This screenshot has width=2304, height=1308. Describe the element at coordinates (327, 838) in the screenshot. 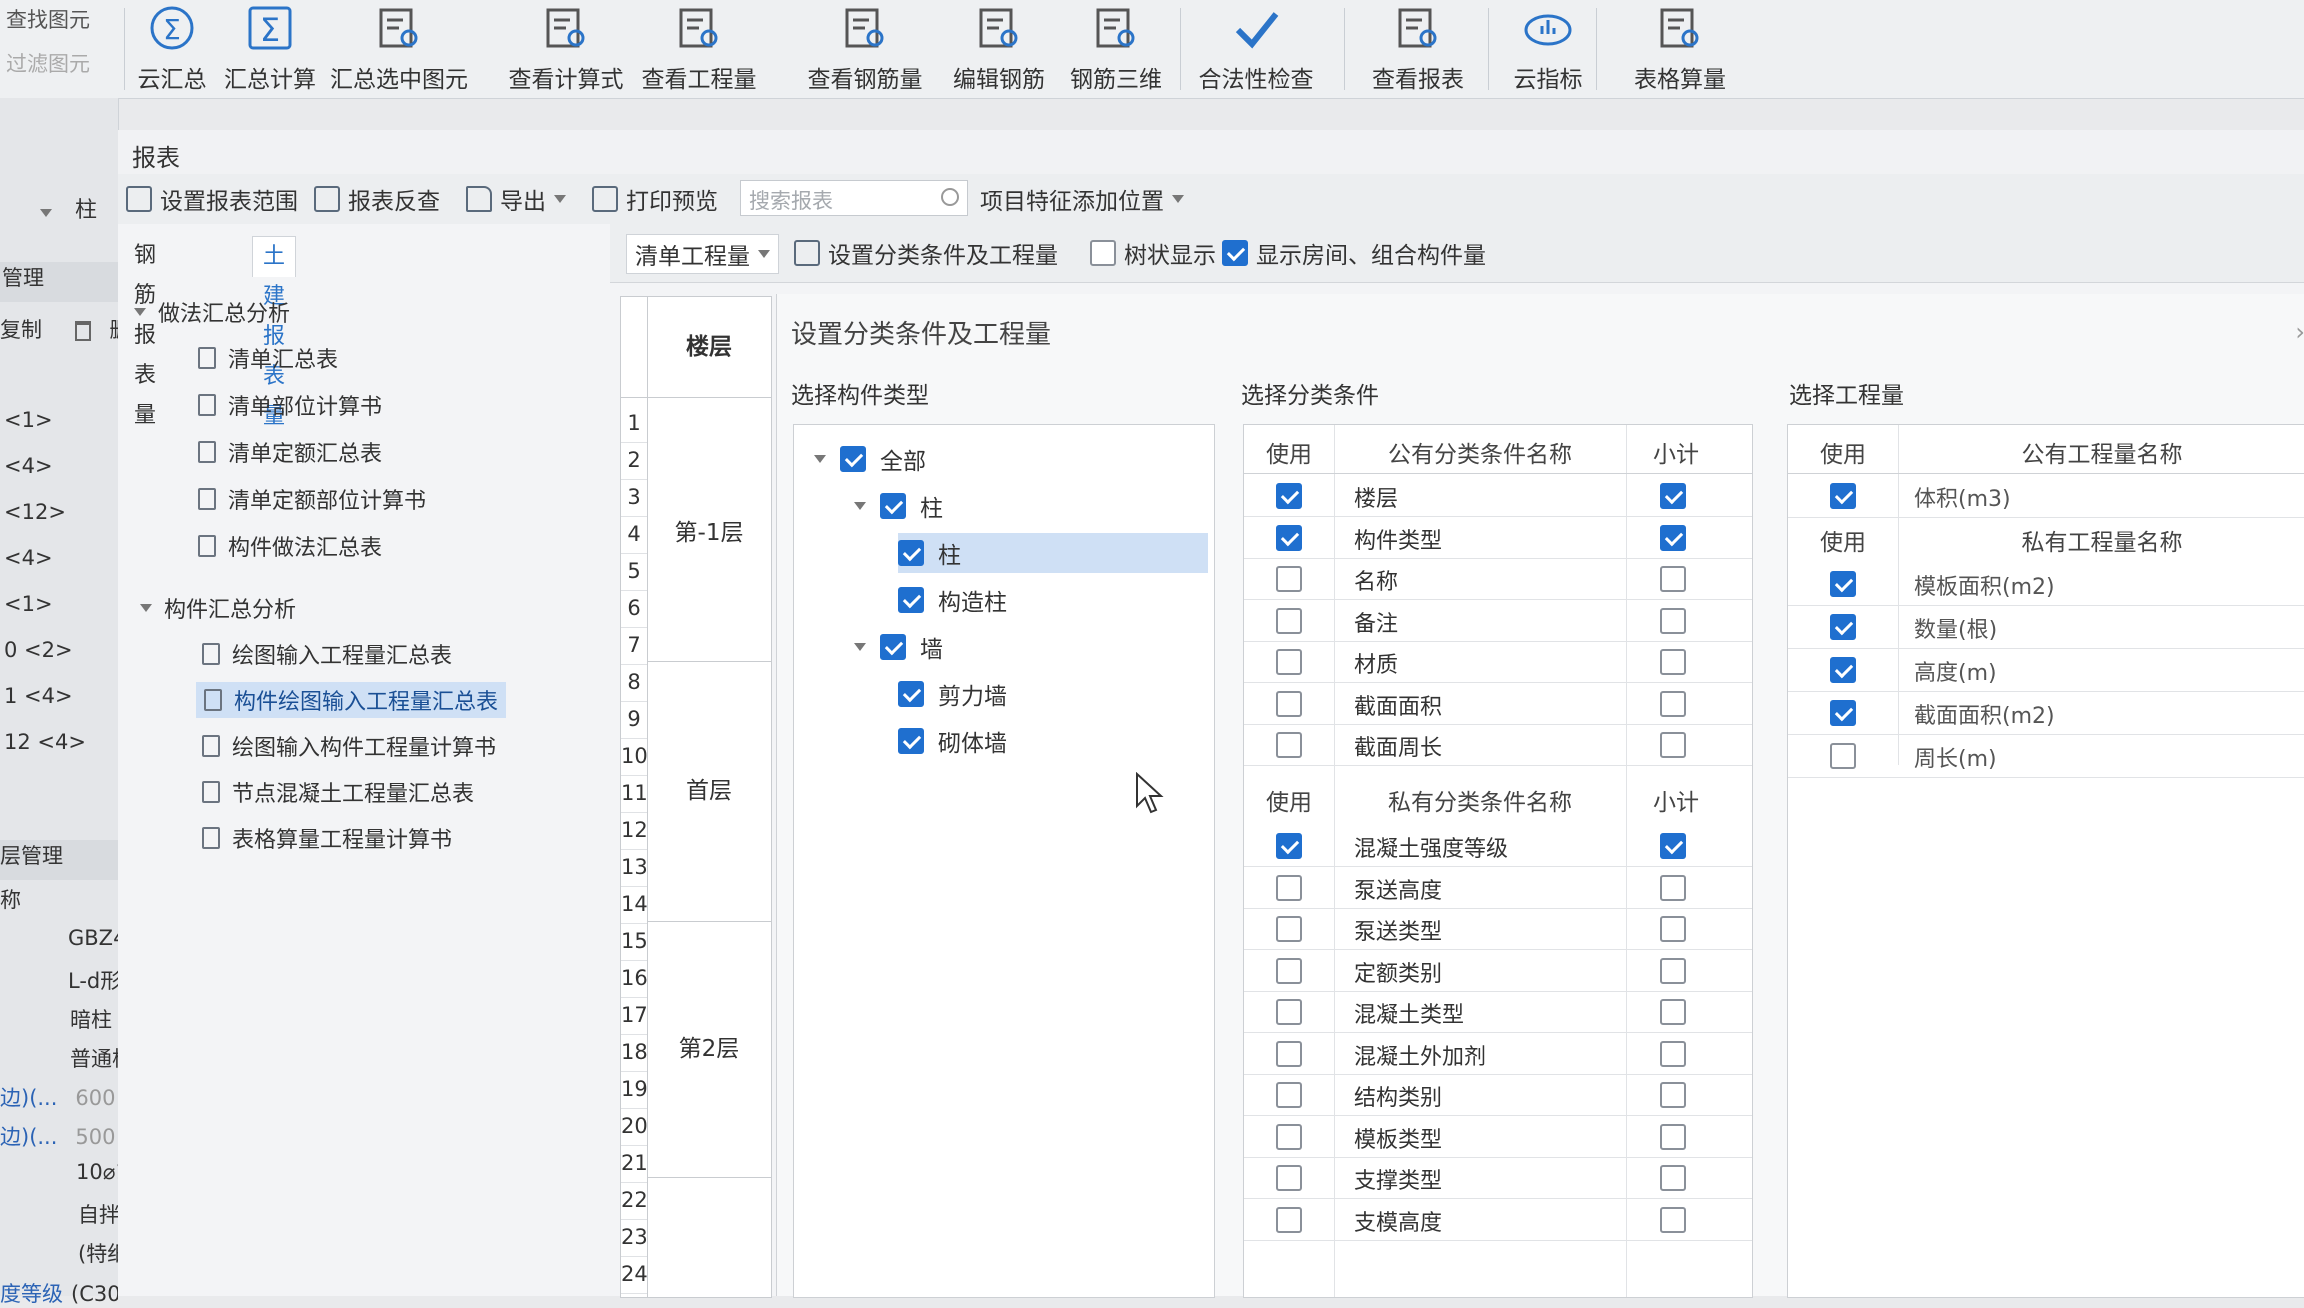

I see `tree-item-report: 表格算量工程量计算书` at that location.